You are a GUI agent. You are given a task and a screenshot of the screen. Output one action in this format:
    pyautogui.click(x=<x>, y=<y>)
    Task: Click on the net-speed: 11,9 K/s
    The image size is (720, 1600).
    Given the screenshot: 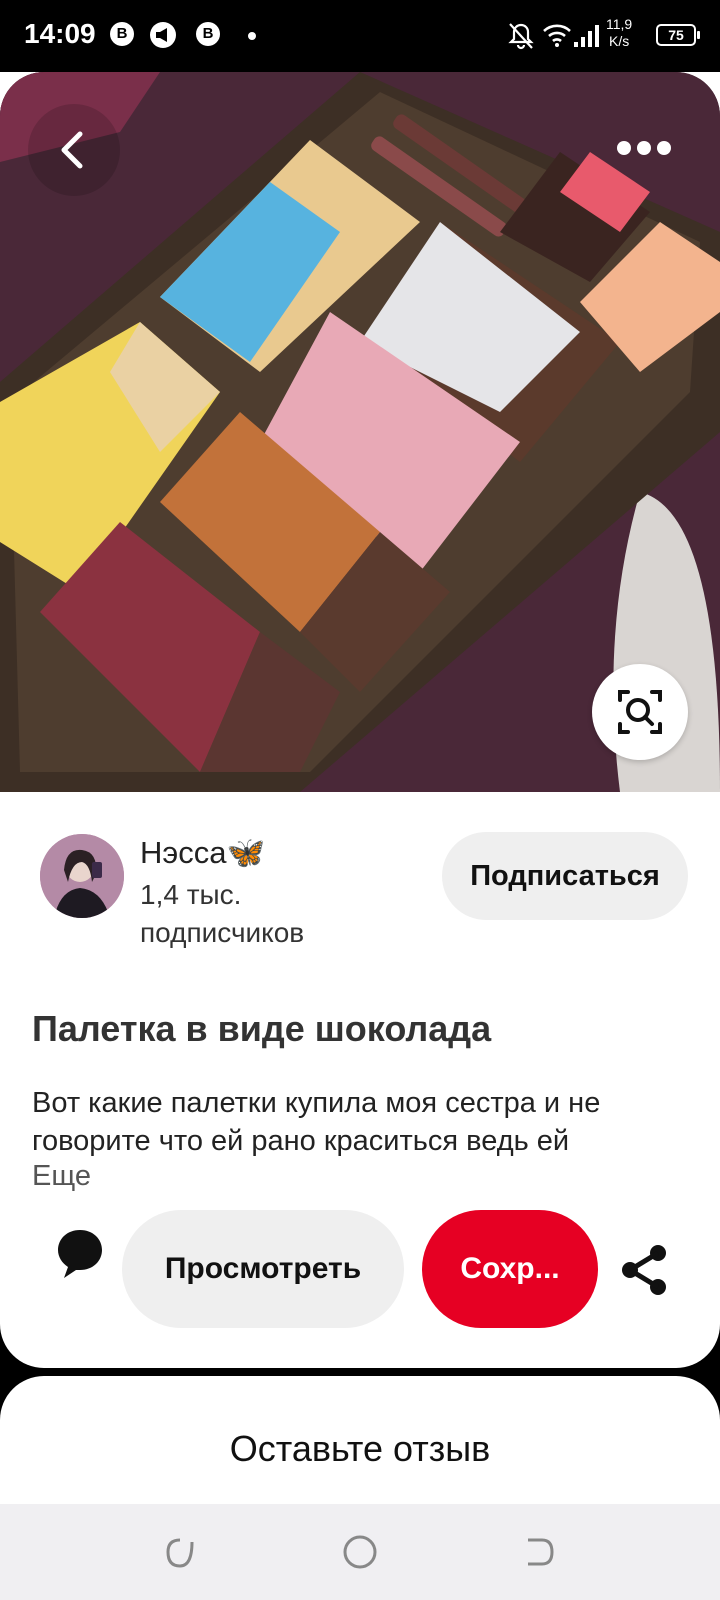 What is the action you would take?
    pyautogui.click(x=619, y=33)
    